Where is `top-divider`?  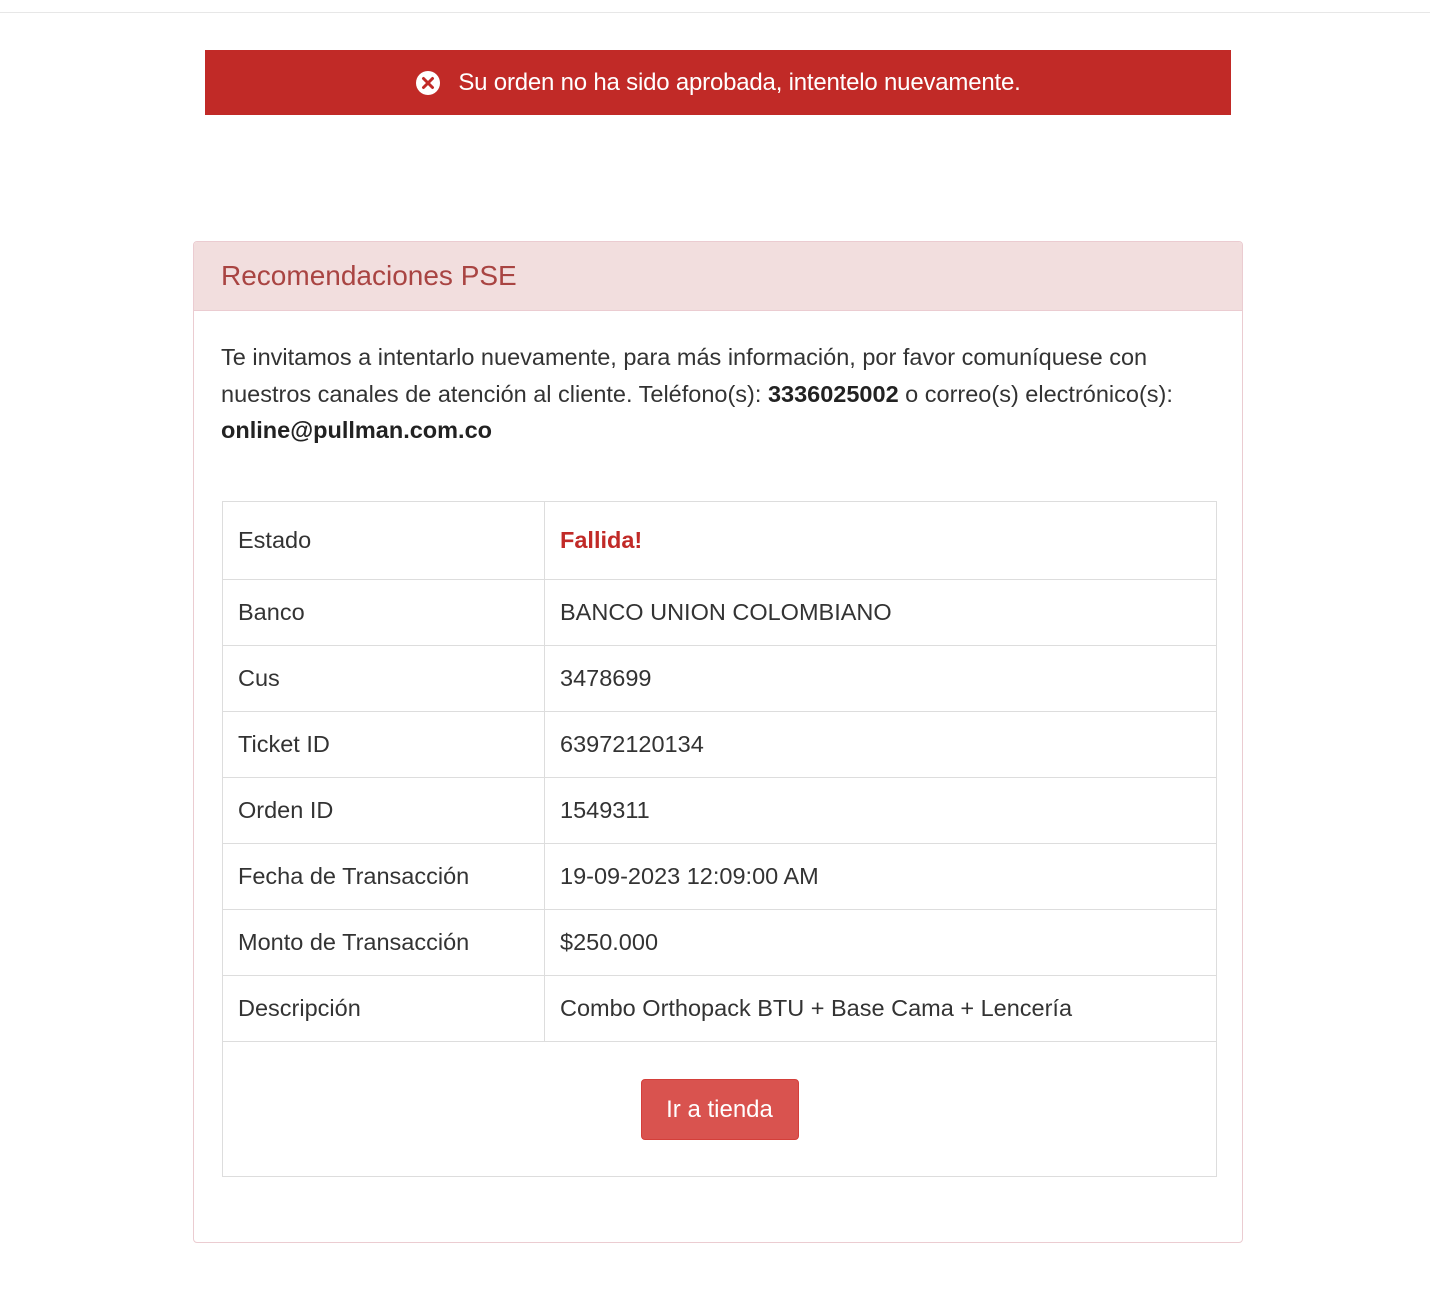 top-divider is located at coordinates (715, 12).